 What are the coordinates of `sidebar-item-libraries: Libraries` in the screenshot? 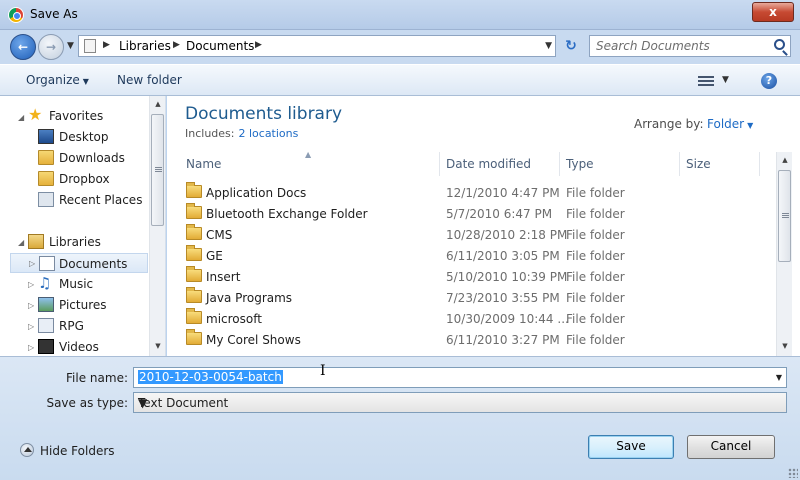 It's located at (88, 242).